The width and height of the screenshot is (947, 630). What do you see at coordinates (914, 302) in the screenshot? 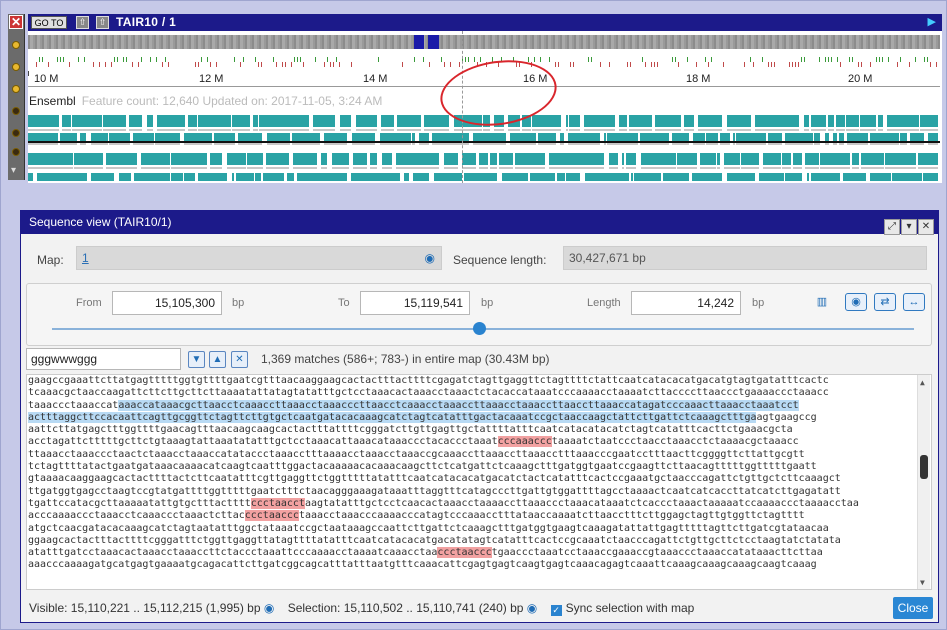
I see `expand-horizontal-icon: ↔` at bounding box center [914, 302].